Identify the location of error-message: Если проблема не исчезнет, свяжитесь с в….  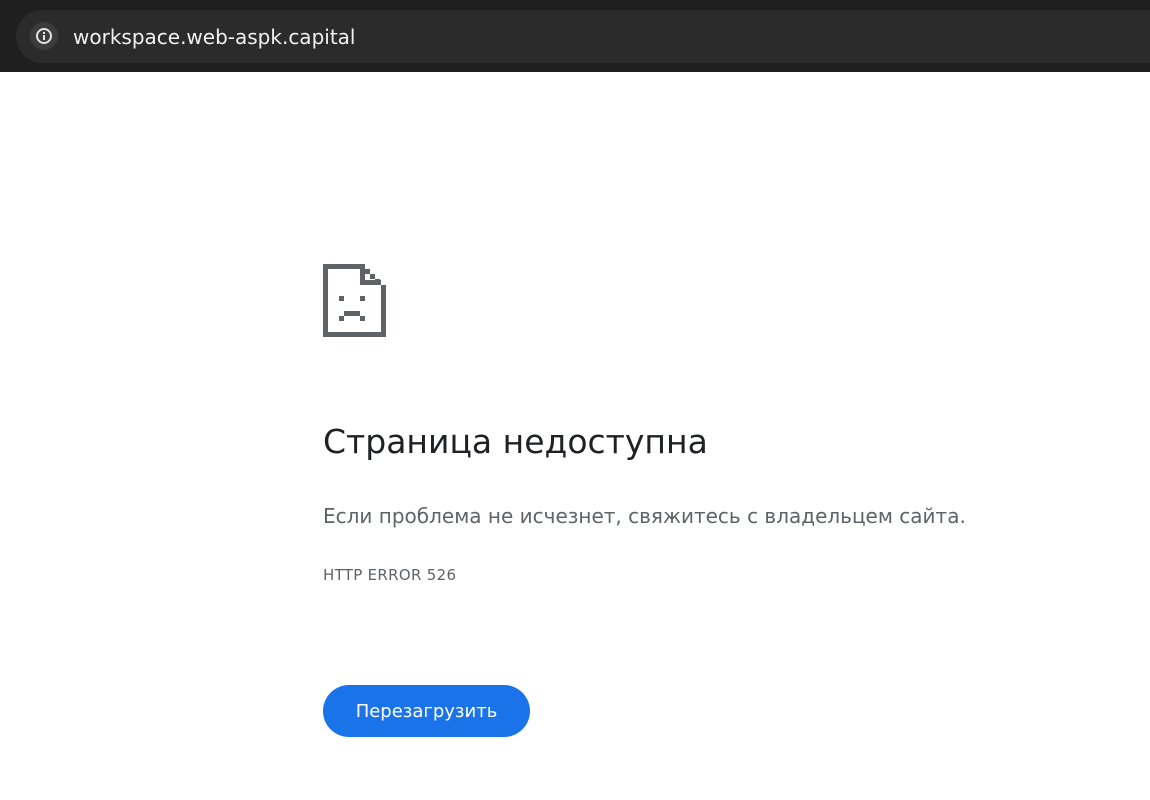
(644, 516).